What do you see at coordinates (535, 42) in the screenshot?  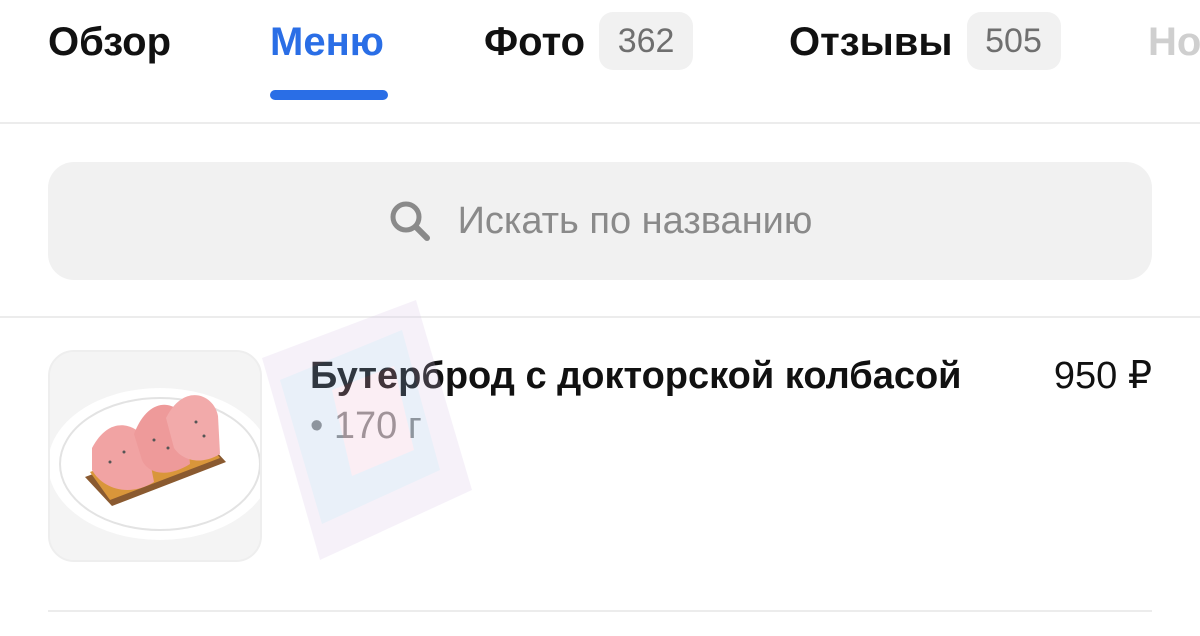 I see `tab-photo-label: Фото` at bounding box center [535, 42].